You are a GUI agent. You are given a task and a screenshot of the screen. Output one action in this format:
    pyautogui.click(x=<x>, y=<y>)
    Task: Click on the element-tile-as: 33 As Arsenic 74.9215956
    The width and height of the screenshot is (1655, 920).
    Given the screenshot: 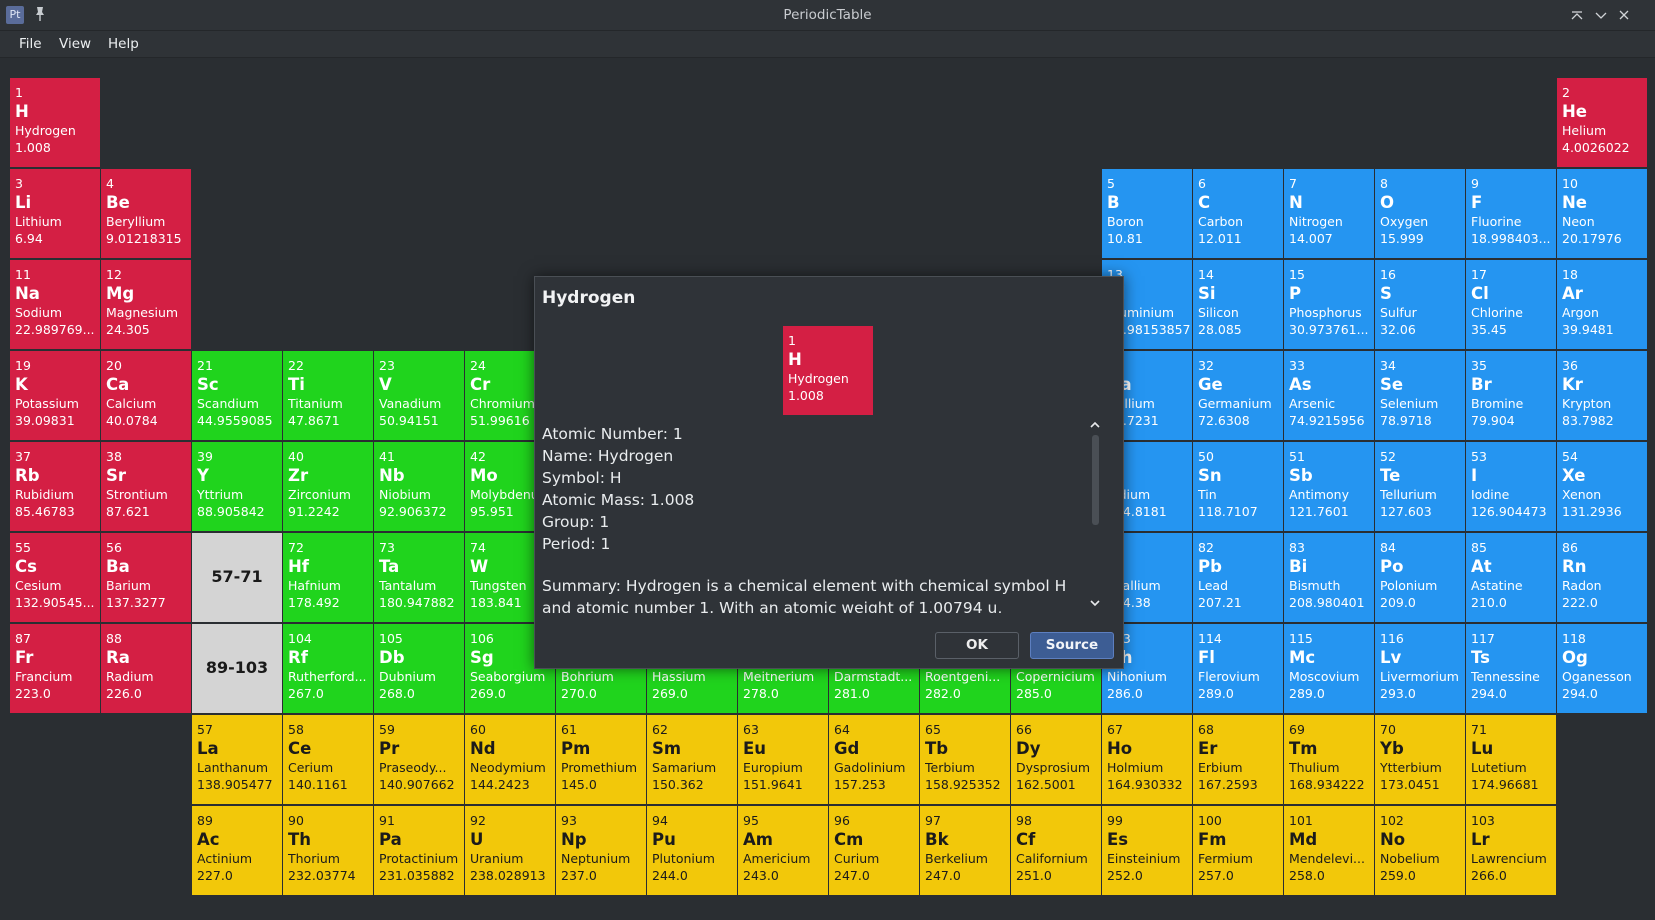 What is the action you would take?
    pyautogui.click(x=1329, y=395)
    